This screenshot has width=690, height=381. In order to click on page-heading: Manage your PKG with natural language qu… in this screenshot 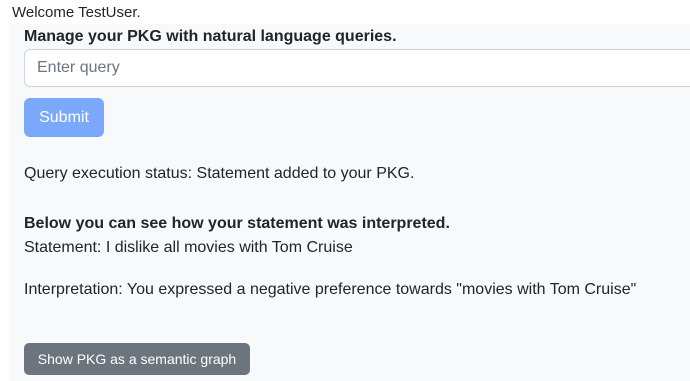, I will do `click(210, 36)`.